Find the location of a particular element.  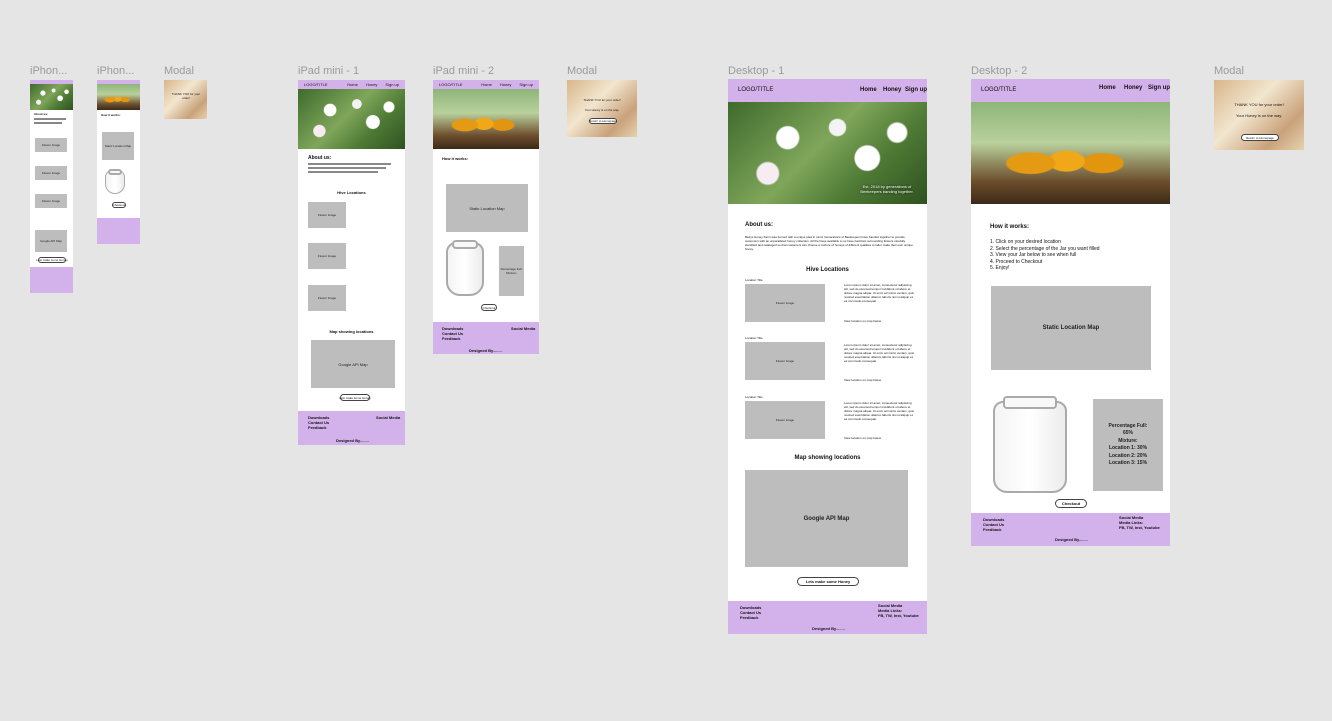

modal-frame-small: THANK YOU for your order! is located at coordinates (185, 99).